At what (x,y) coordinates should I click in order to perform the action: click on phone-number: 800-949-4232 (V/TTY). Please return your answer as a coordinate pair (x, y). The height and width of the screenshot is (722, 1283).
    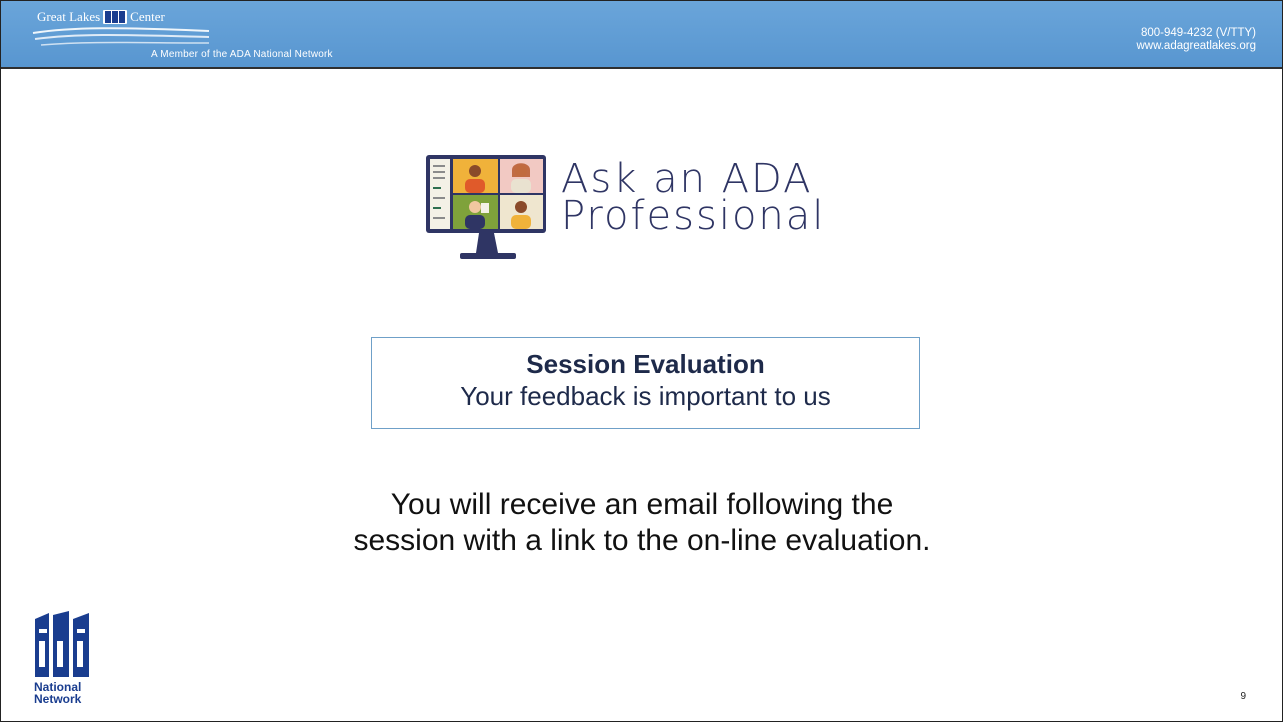
    Looking at the image, I should click on (1198, 33).